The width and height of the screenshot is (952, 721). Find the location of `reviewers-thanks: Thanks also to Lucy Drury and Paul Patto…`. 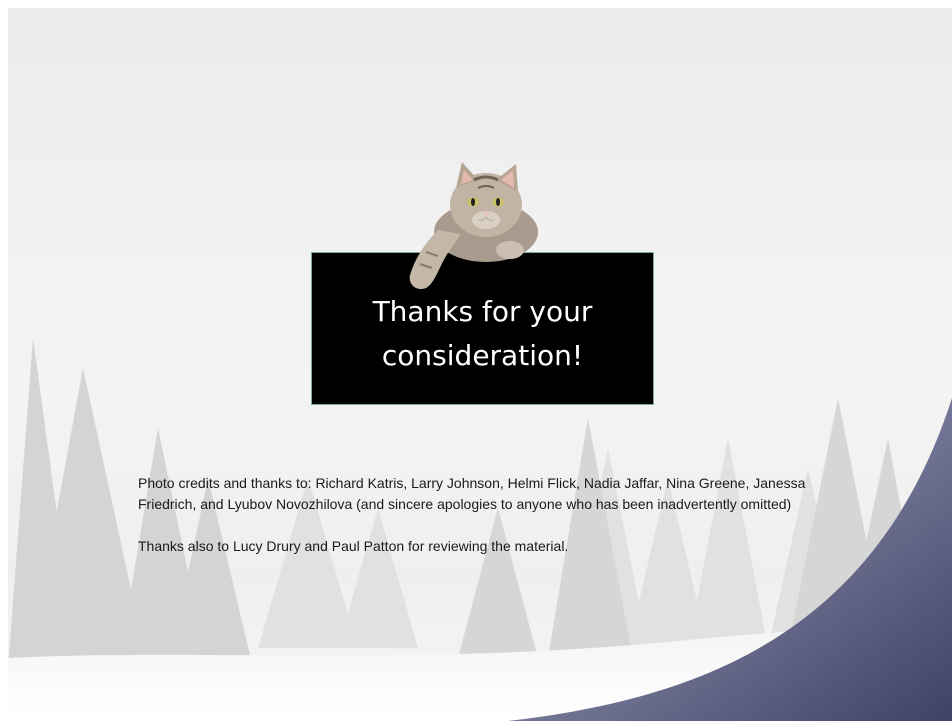

reviewers-thanks: Thanks also to Lucy Drury and Paul Patto… is located at coordinates (353, 546).